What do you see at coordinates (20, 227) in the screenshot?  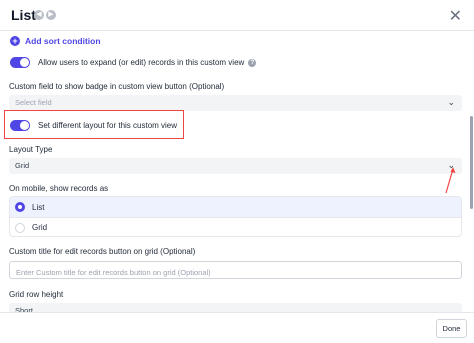 I see `radio-button-grid` at bounding box center [20, 227].